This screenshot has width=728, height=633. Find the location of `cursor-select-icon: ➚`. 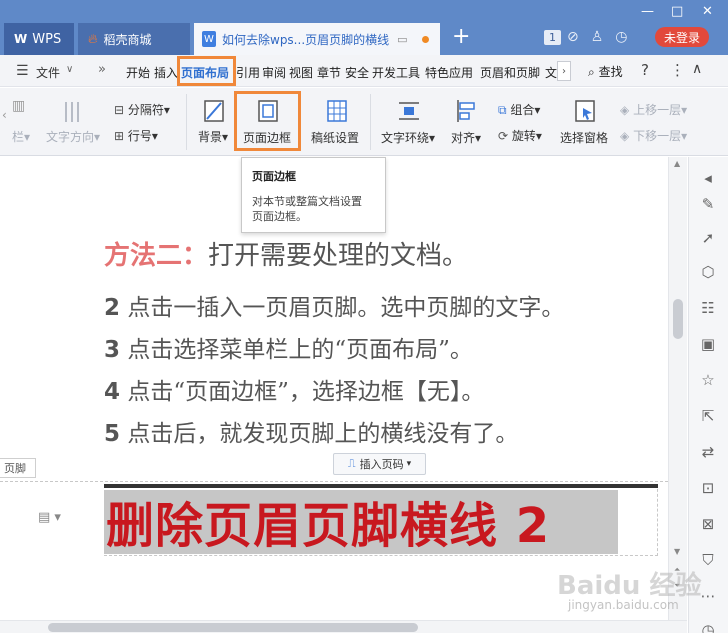

cursor-select-icon: ➚ is located at coordinates (708, 238).